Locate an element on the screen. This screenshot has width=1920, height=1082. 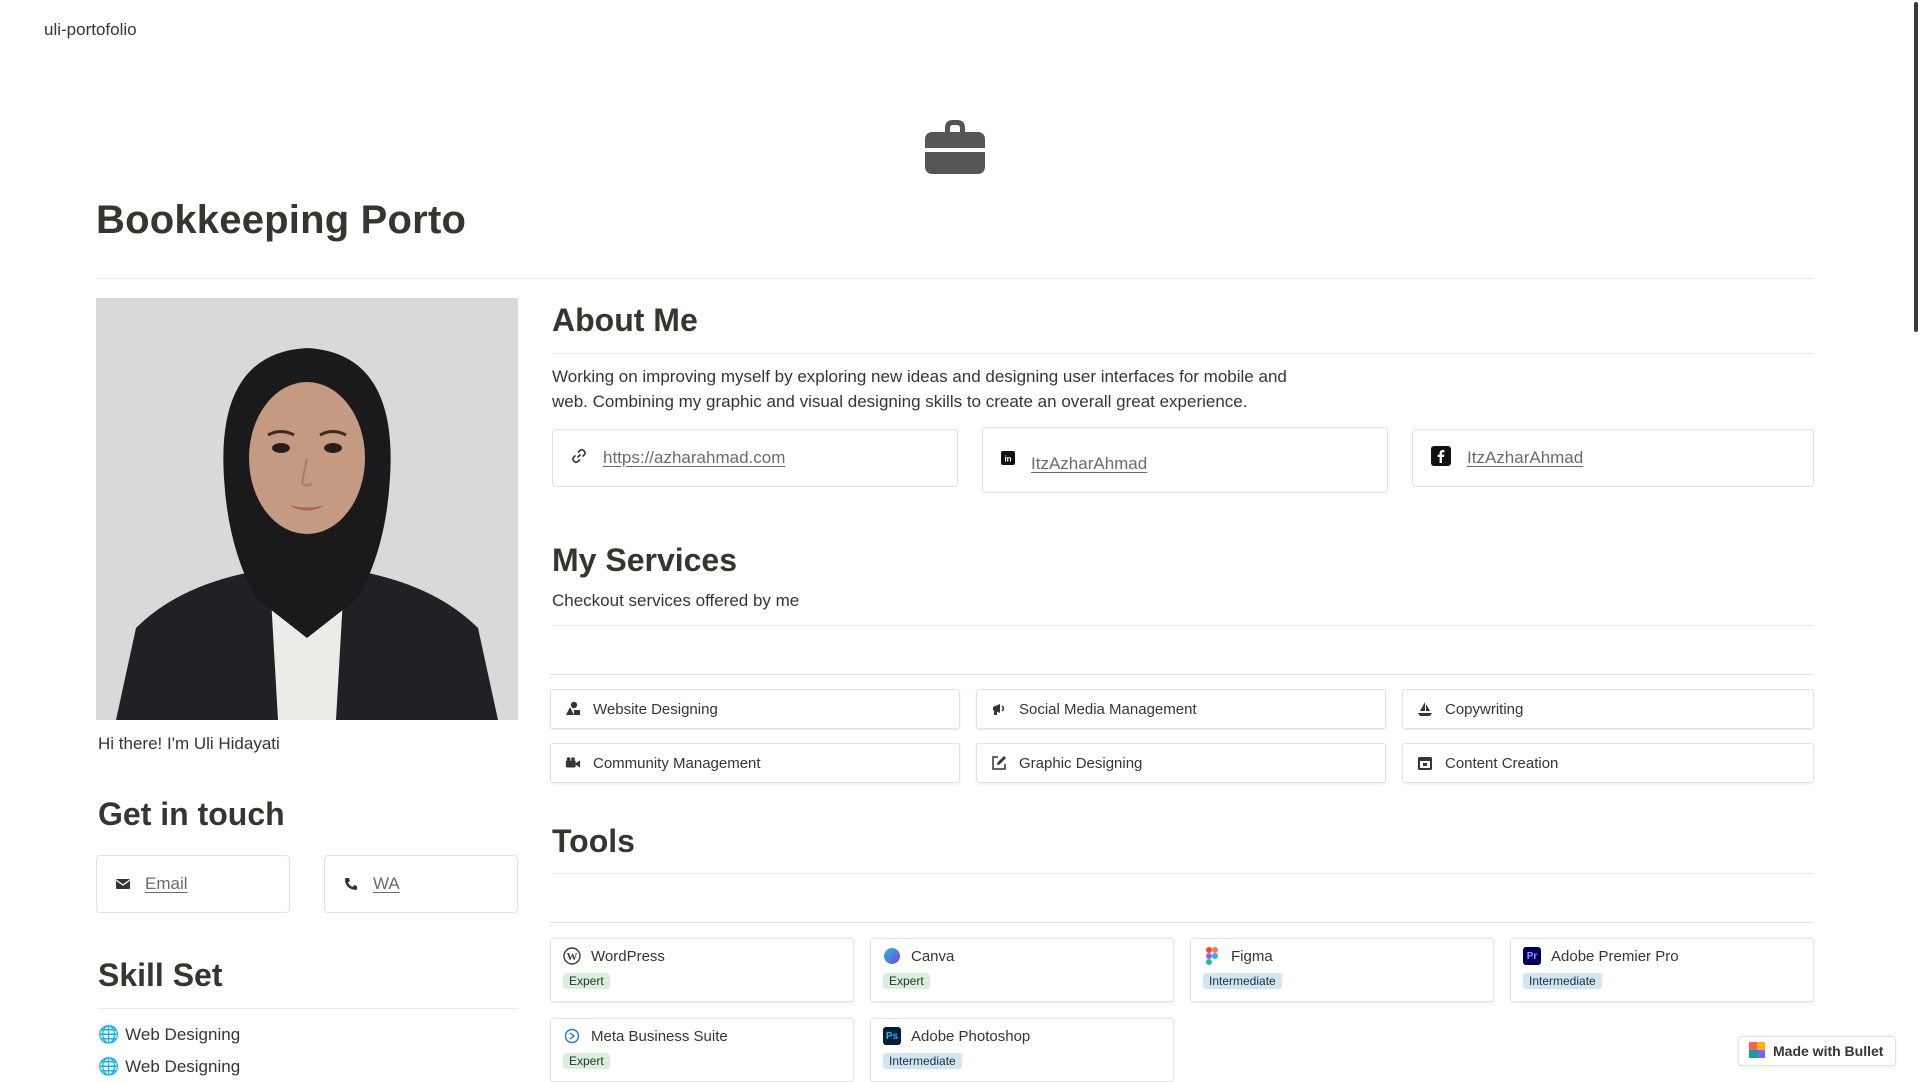
skill-set-heading: Skill Set is located at coordinates (160, 975).